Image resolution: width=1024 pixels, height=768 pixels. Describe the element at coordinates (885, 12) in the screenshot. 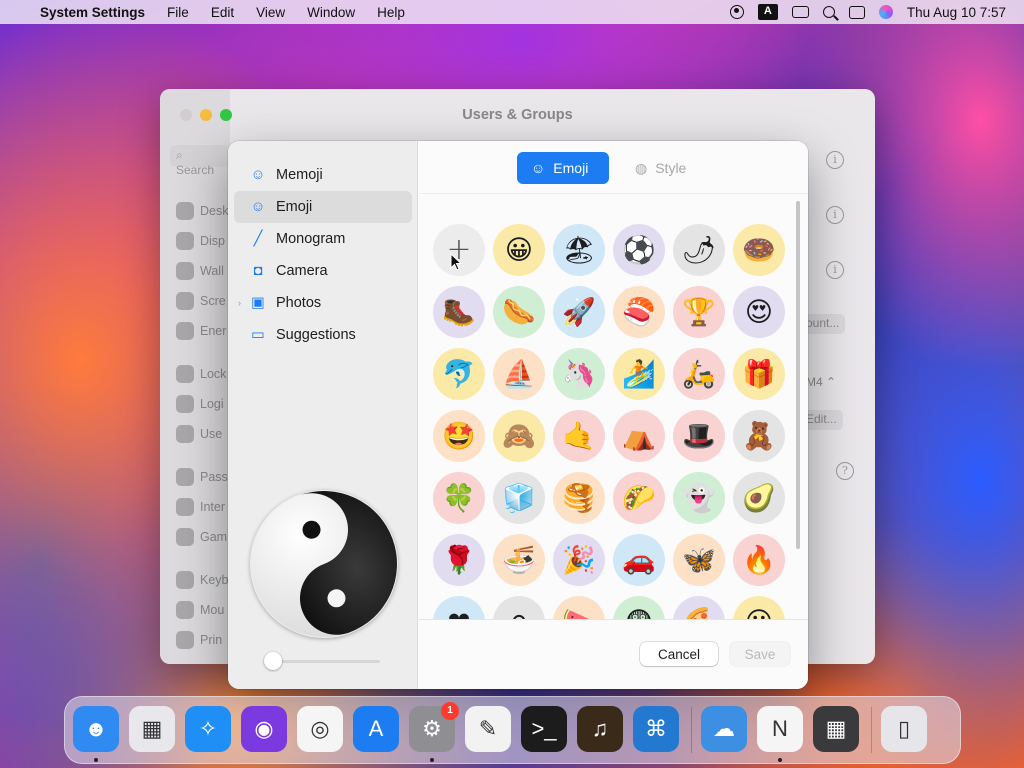

I see `siri-icon` at that location.